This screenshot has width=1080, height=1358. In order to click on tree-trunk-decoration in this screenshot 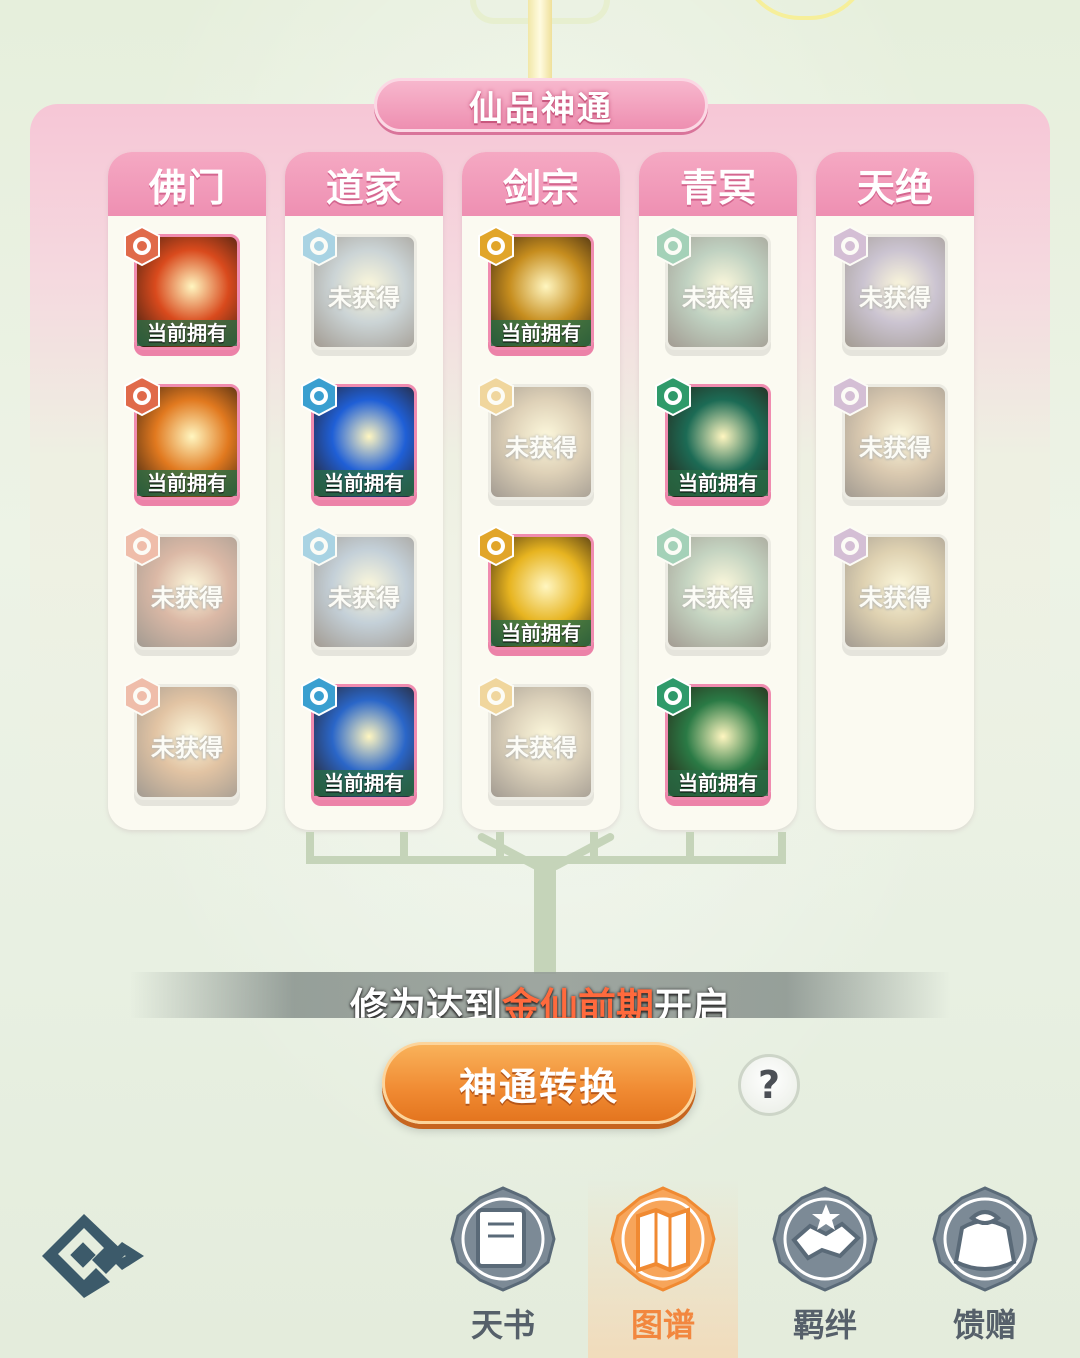, I will do `click(540, 45)`.